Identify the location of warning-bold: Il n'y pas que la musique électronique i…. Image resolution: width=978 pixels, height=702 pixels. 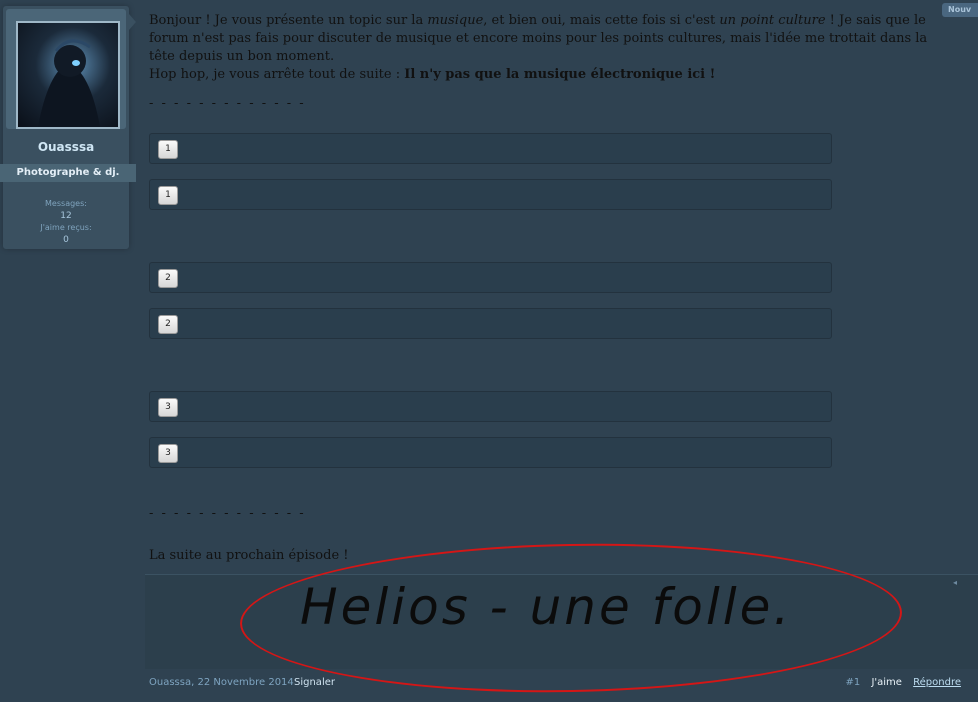
(560, 74).